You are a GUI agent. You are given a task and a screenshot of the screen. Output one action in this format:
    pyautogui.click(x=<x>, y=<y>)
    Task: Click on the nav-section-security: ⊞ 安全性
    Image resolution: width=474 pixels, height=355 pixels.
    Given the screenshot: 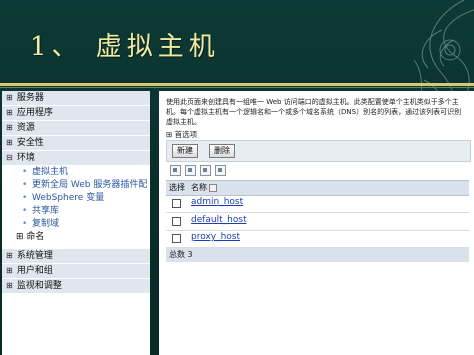 What is the action you would take?
    pyautogui.click(x=76, y=143)
    